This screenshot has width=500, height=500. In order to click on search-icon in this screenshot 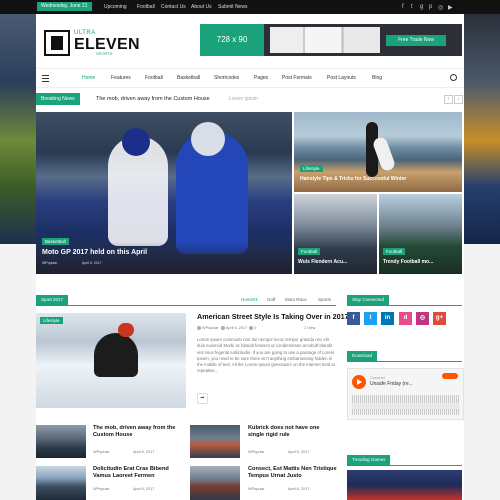, I will do `click(453, 77)`.